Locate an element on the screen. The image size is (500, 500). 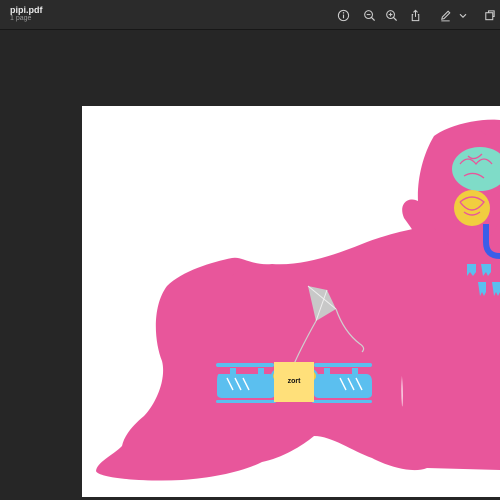
bread-sticker is located at coordinates (472, 208).